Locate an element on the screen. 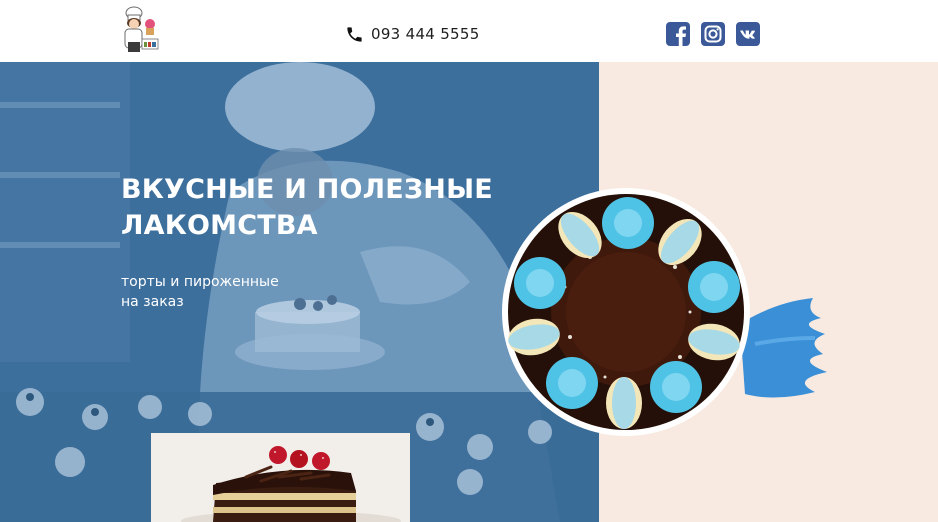 This screenshot has width=938, height=522. phone-link: 093 444 5555 is located at coordinates (412, 34).